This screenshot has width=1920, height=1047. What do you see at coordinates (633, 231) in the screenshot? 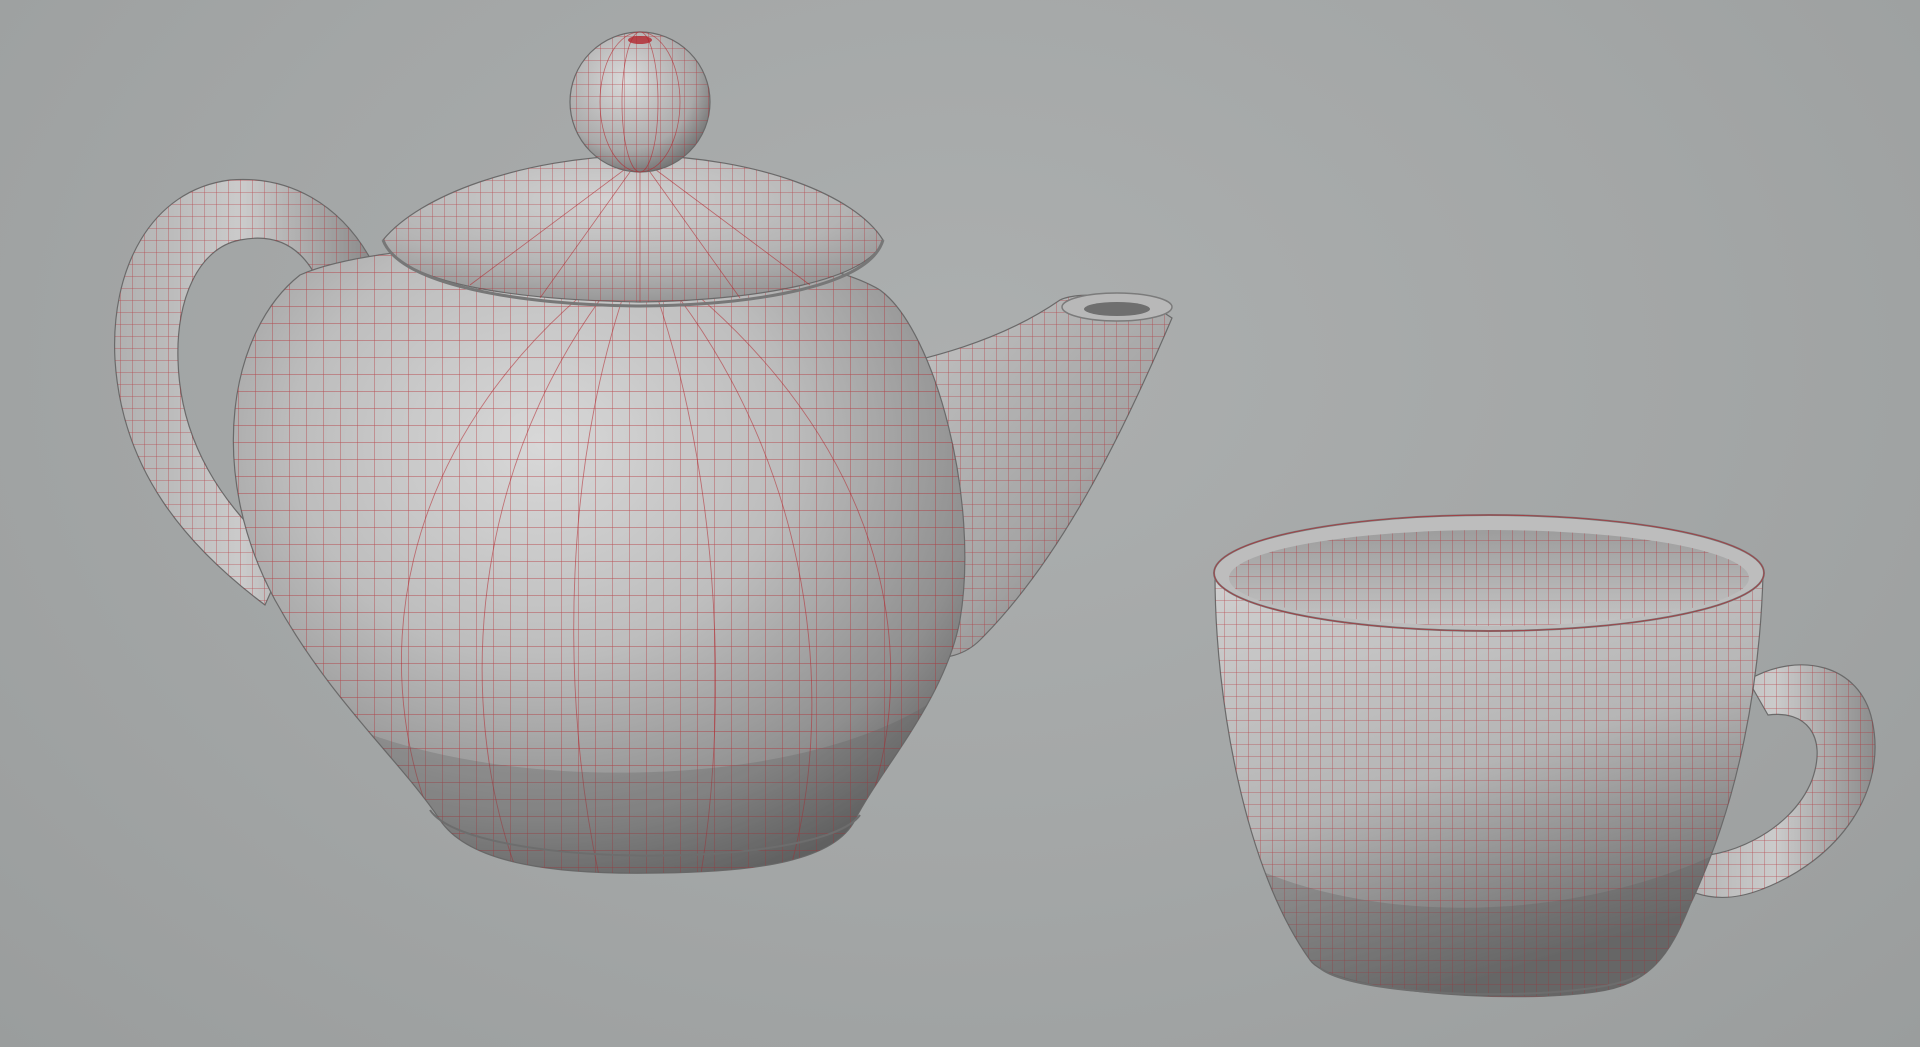
I see `teapot-lid` at bounding box center [633, 231].